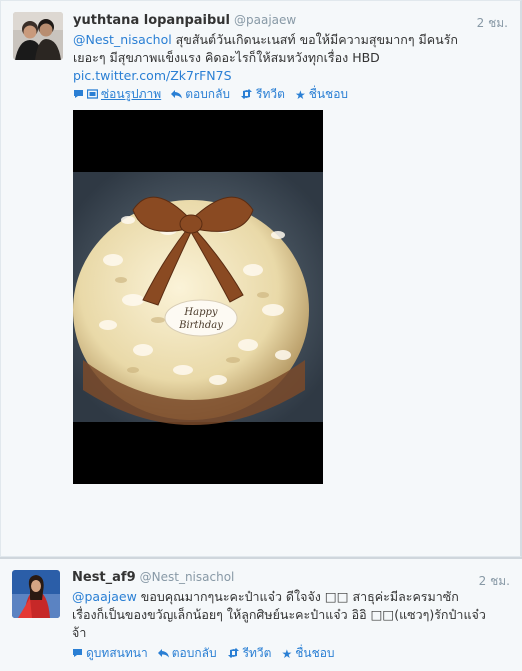 The width and height of the screenshot is (522, 671). What do you see at coordinates (151, 20) in the screenshot?
I see `author-name: yuthtana lopanpaibul` at bounding box center [151, 20].